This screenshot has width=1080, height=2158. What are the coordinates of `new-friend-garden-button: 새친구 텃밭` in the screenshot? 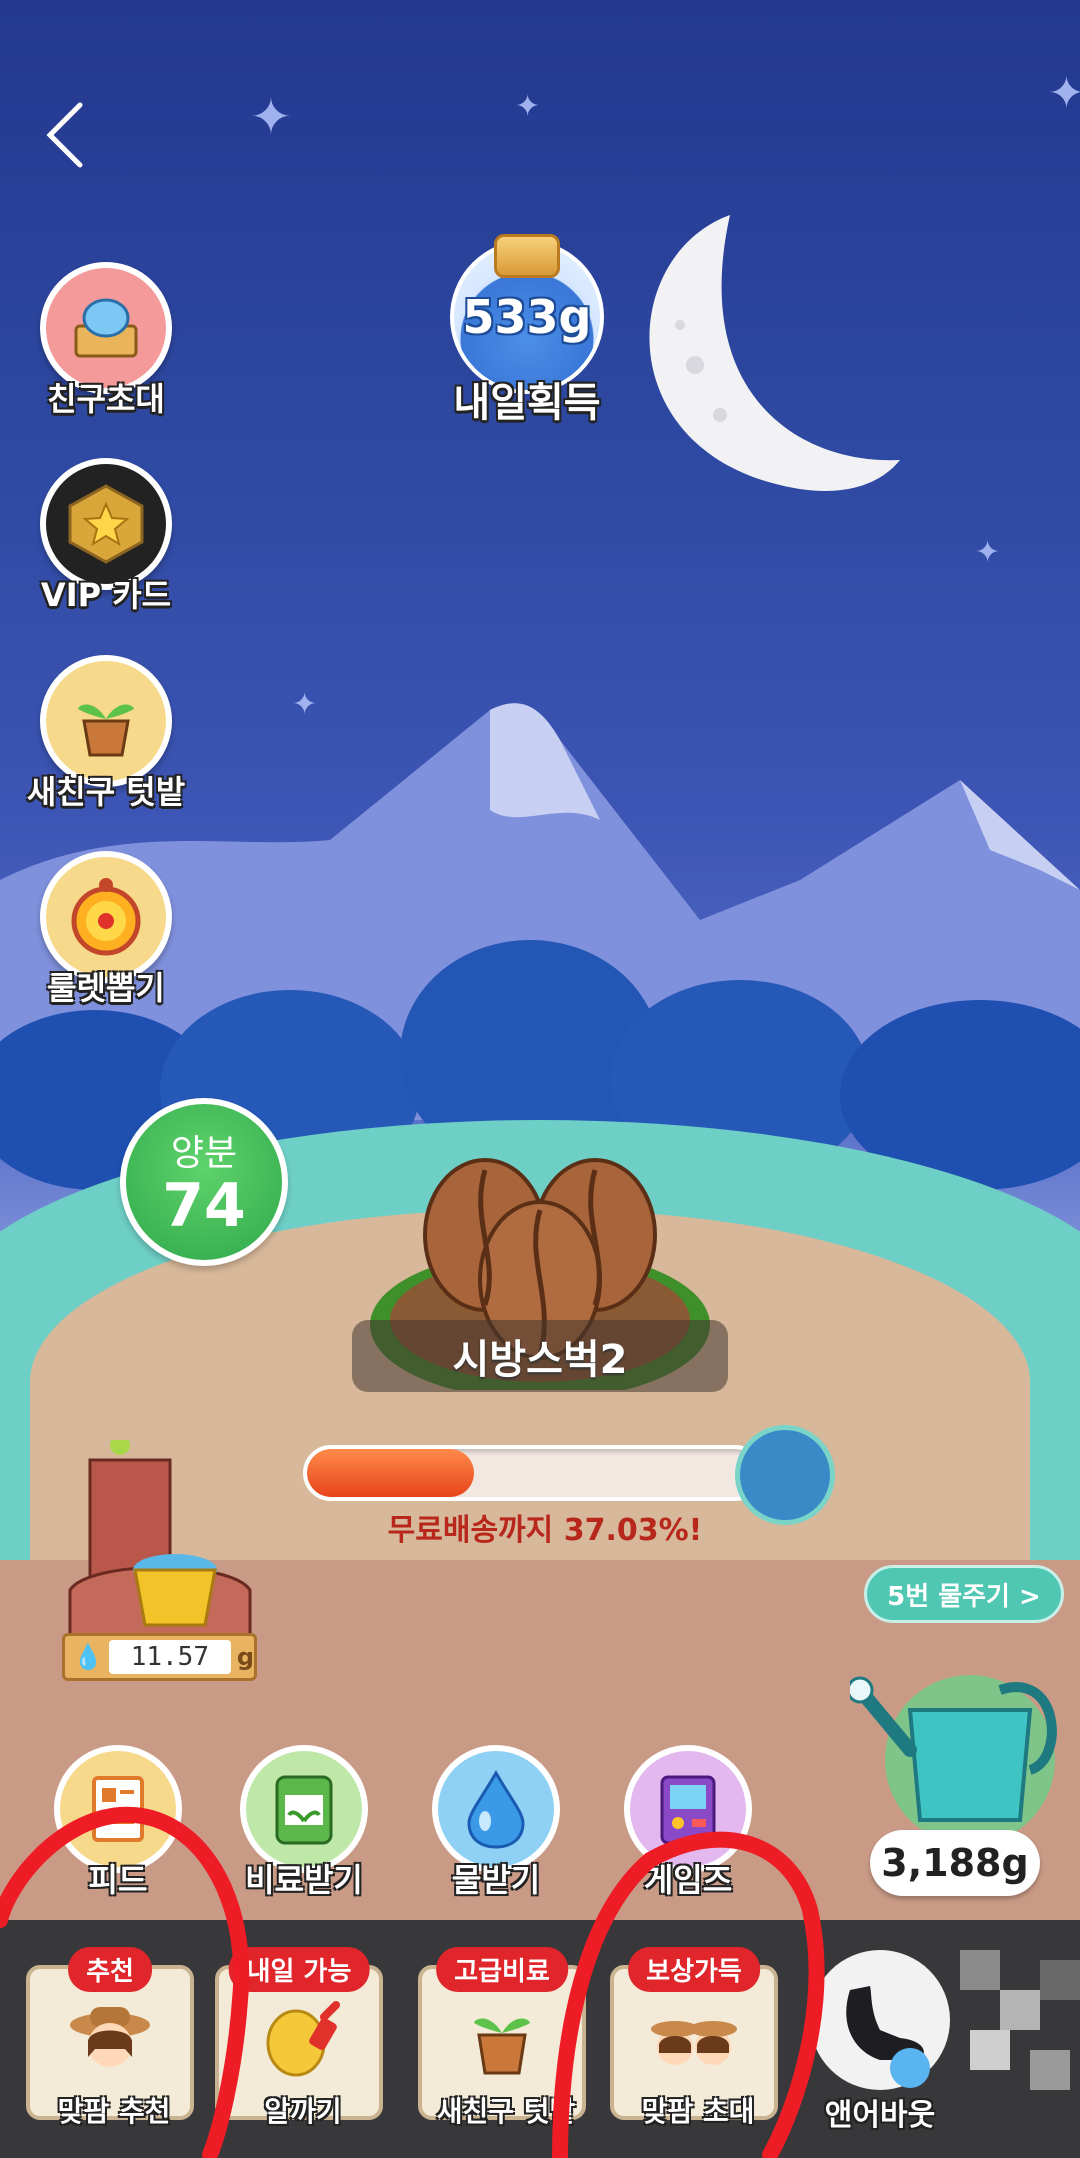 It's located at (106, 733).